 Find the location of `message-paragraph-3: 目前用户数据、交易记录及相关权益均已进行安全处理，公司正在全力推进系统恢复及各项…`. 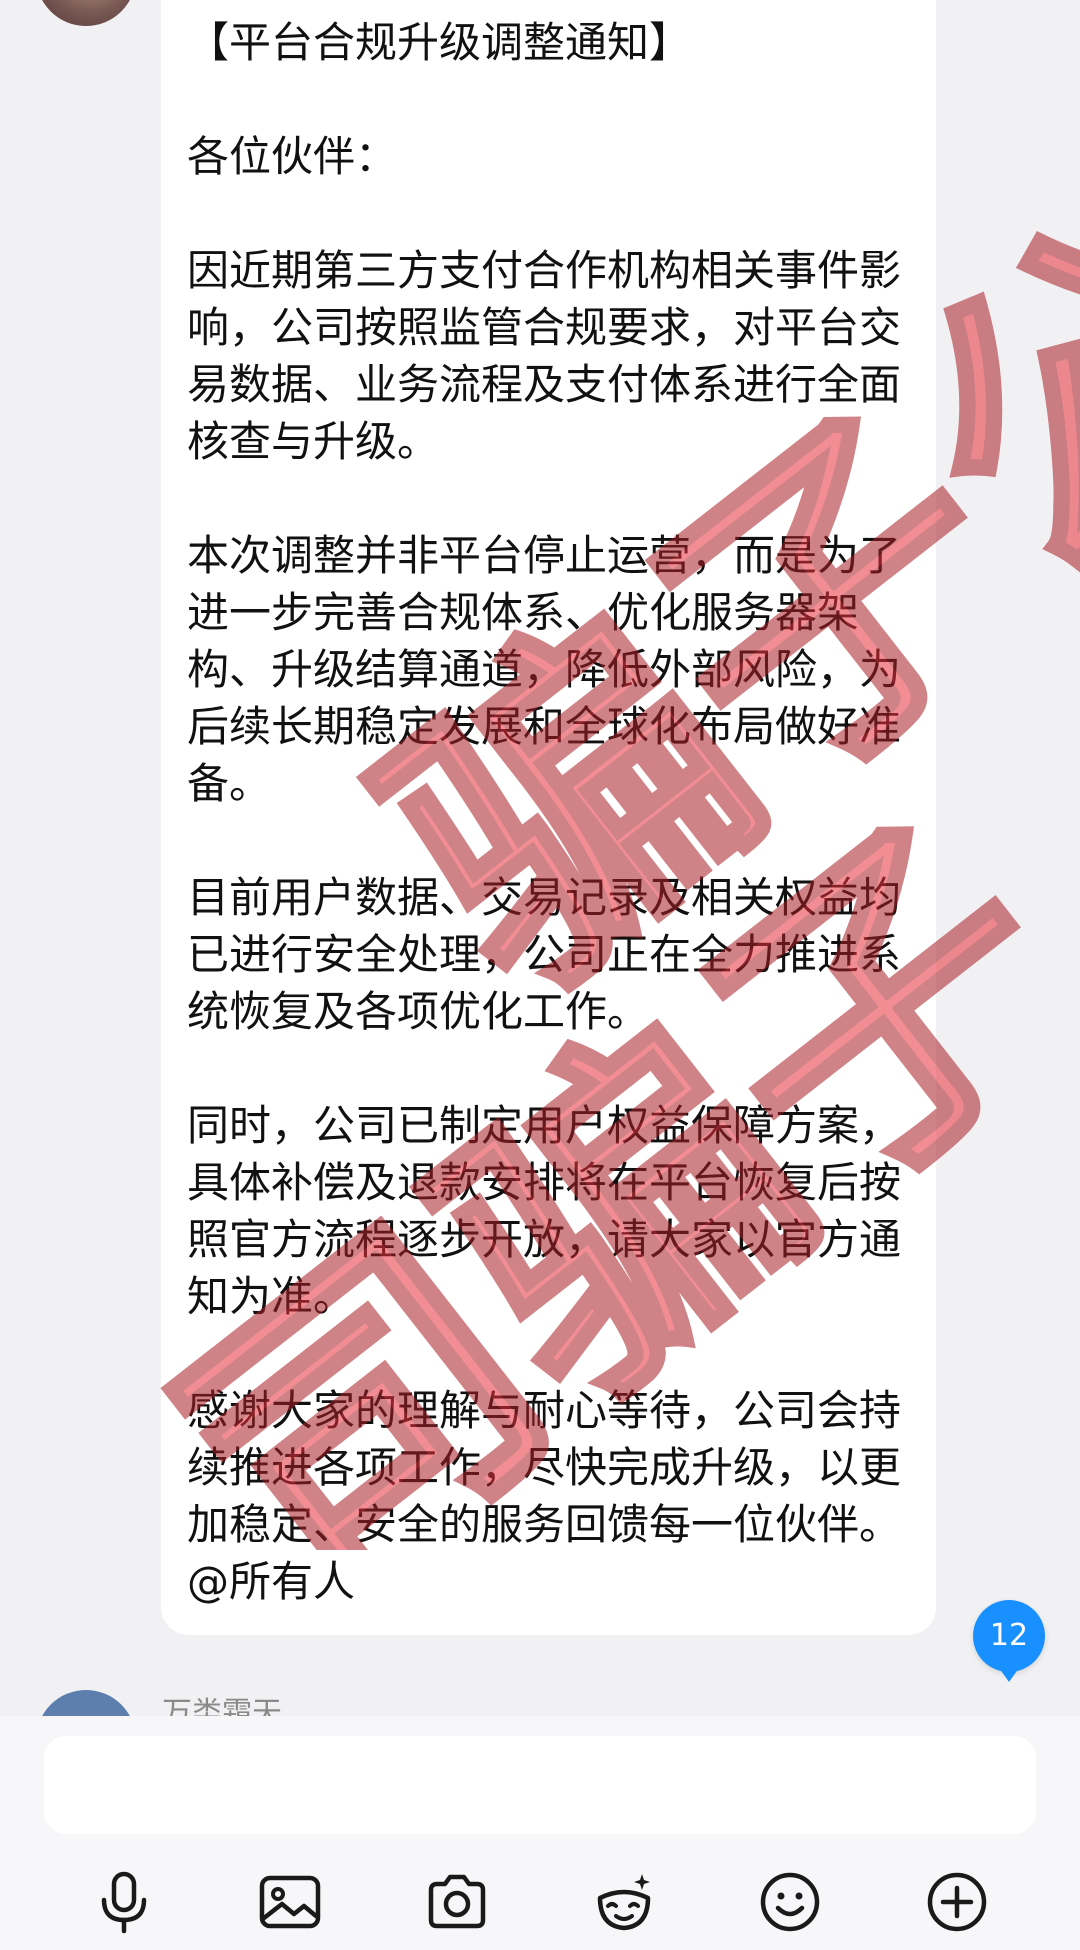

message-paragraph-3: 目前用户数据、交易记录及相关权益均已进行安全处理，公司正在全力推进系统恢复及各项… is located at coordinates (544, 954).